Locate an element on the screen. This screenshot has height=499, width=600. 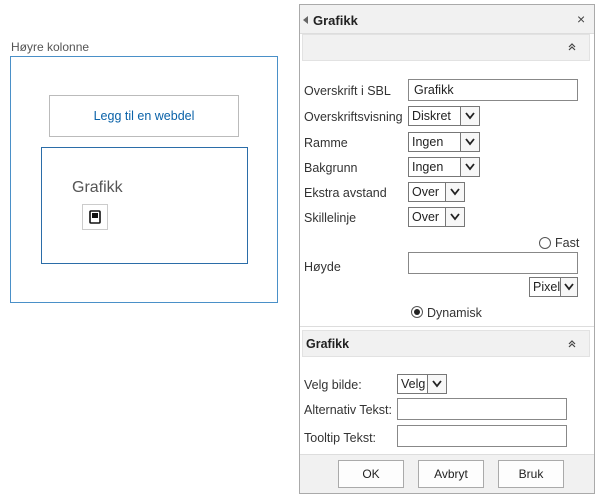
border-label: Ramme is located at coordinates (326, 143).